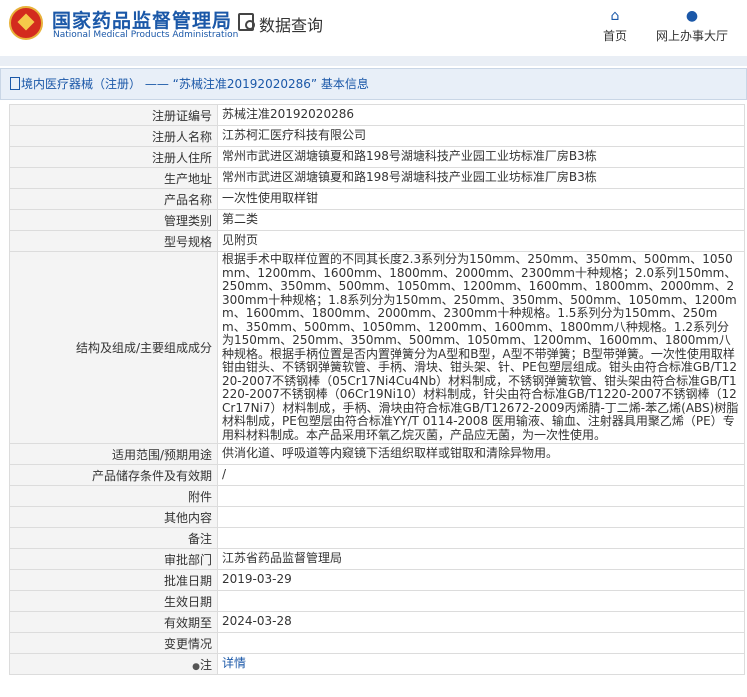 The height and width of the screenshot is (697, 747). I want to click on field-label: 有效期至, so click(113, 622).